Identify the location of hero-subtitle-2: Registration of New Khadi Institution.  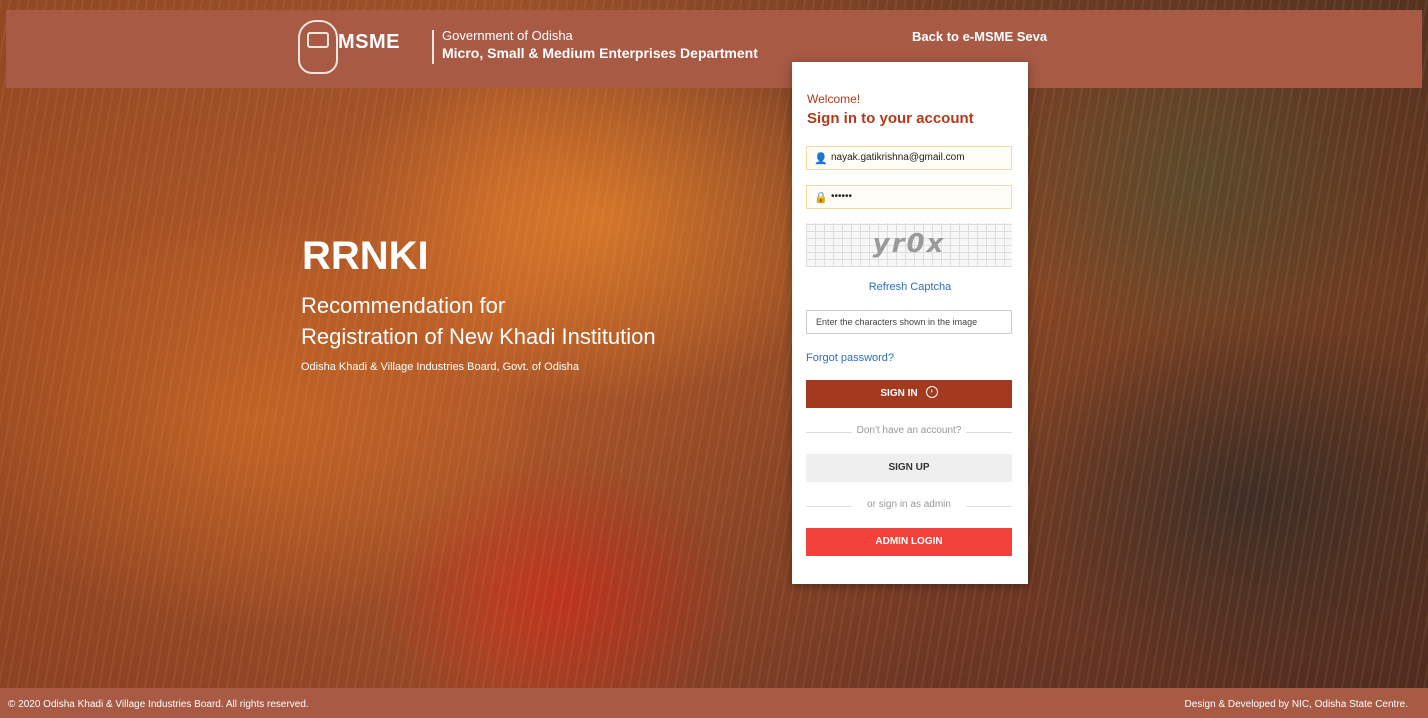
(478, 336).